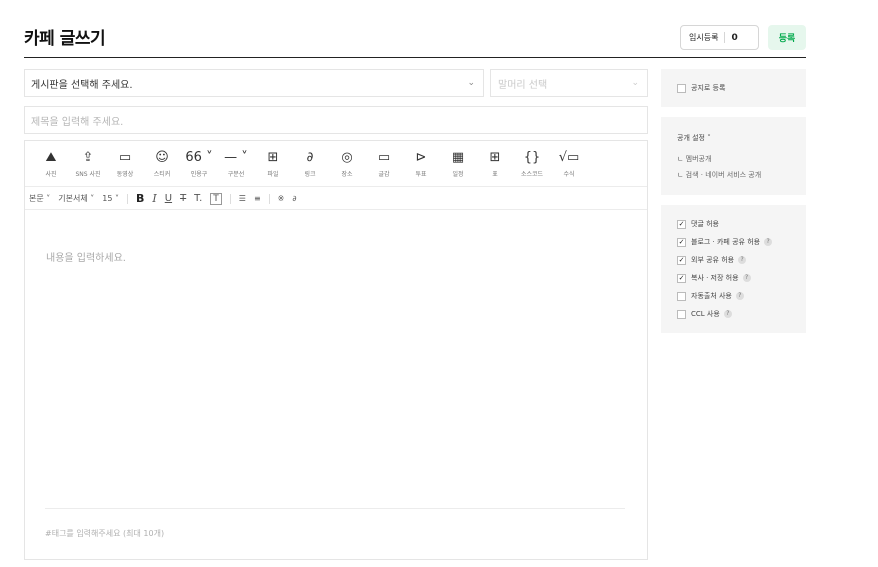 The height and width of the screenshot is (567, 878). What do you see at coordinates (51, 163) in the screenshot?
I see `insert-photo-button: ⛰ 사진` at bounding box center [51, 163].